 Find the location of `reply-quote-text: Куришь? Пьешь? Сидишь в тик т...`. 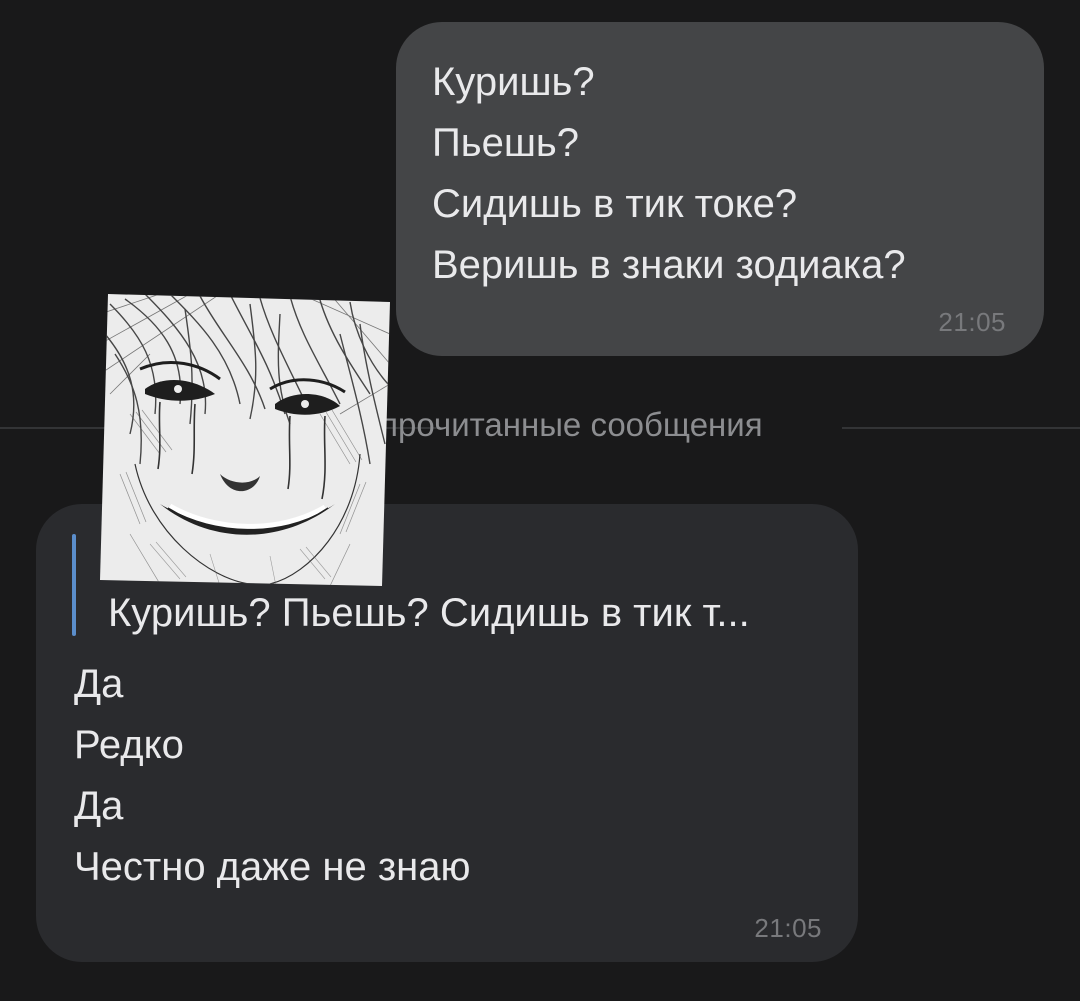

reply-quote-text: Куришь? Пьешь? Сидишь в тик т... is located at coordinates (429, 613).